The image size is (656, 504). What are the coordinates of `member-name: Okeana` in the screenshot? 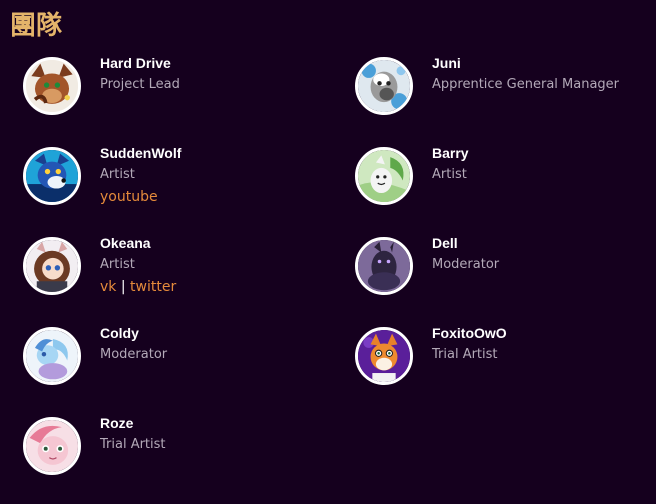 It's located at (125, 243).